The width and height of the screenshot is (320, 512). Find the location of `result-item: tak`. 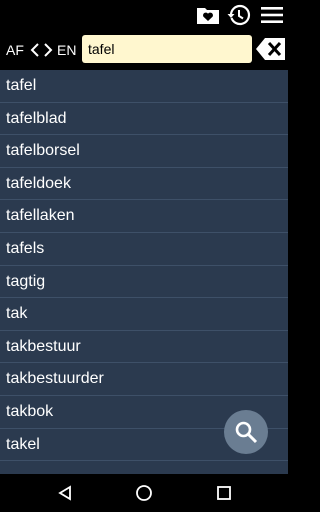

result-item: tak is located at coordinates (144, 314).